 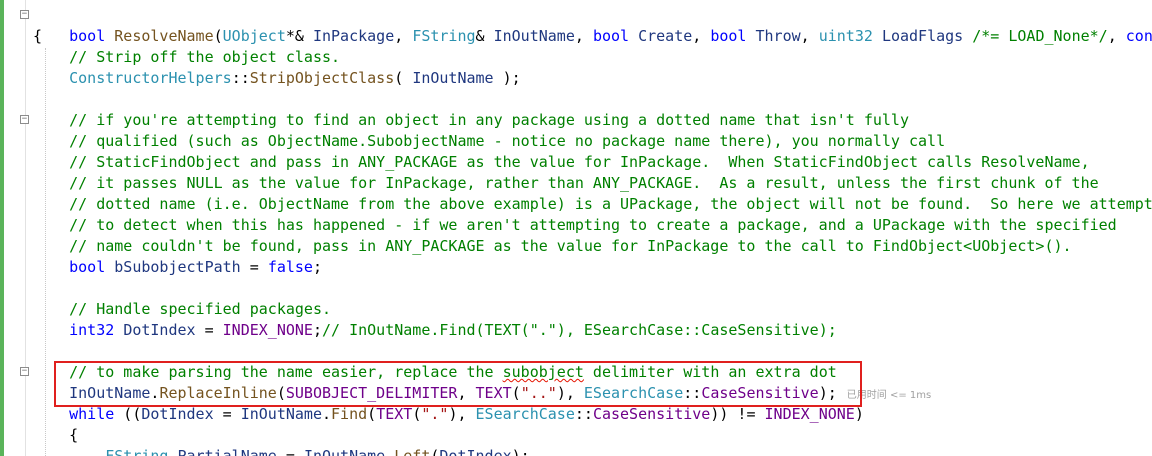 What do you see at coordinates (24, 14) in the screenshot?
I see `collapse-function-icon: −` at bounding box center [24, 14].